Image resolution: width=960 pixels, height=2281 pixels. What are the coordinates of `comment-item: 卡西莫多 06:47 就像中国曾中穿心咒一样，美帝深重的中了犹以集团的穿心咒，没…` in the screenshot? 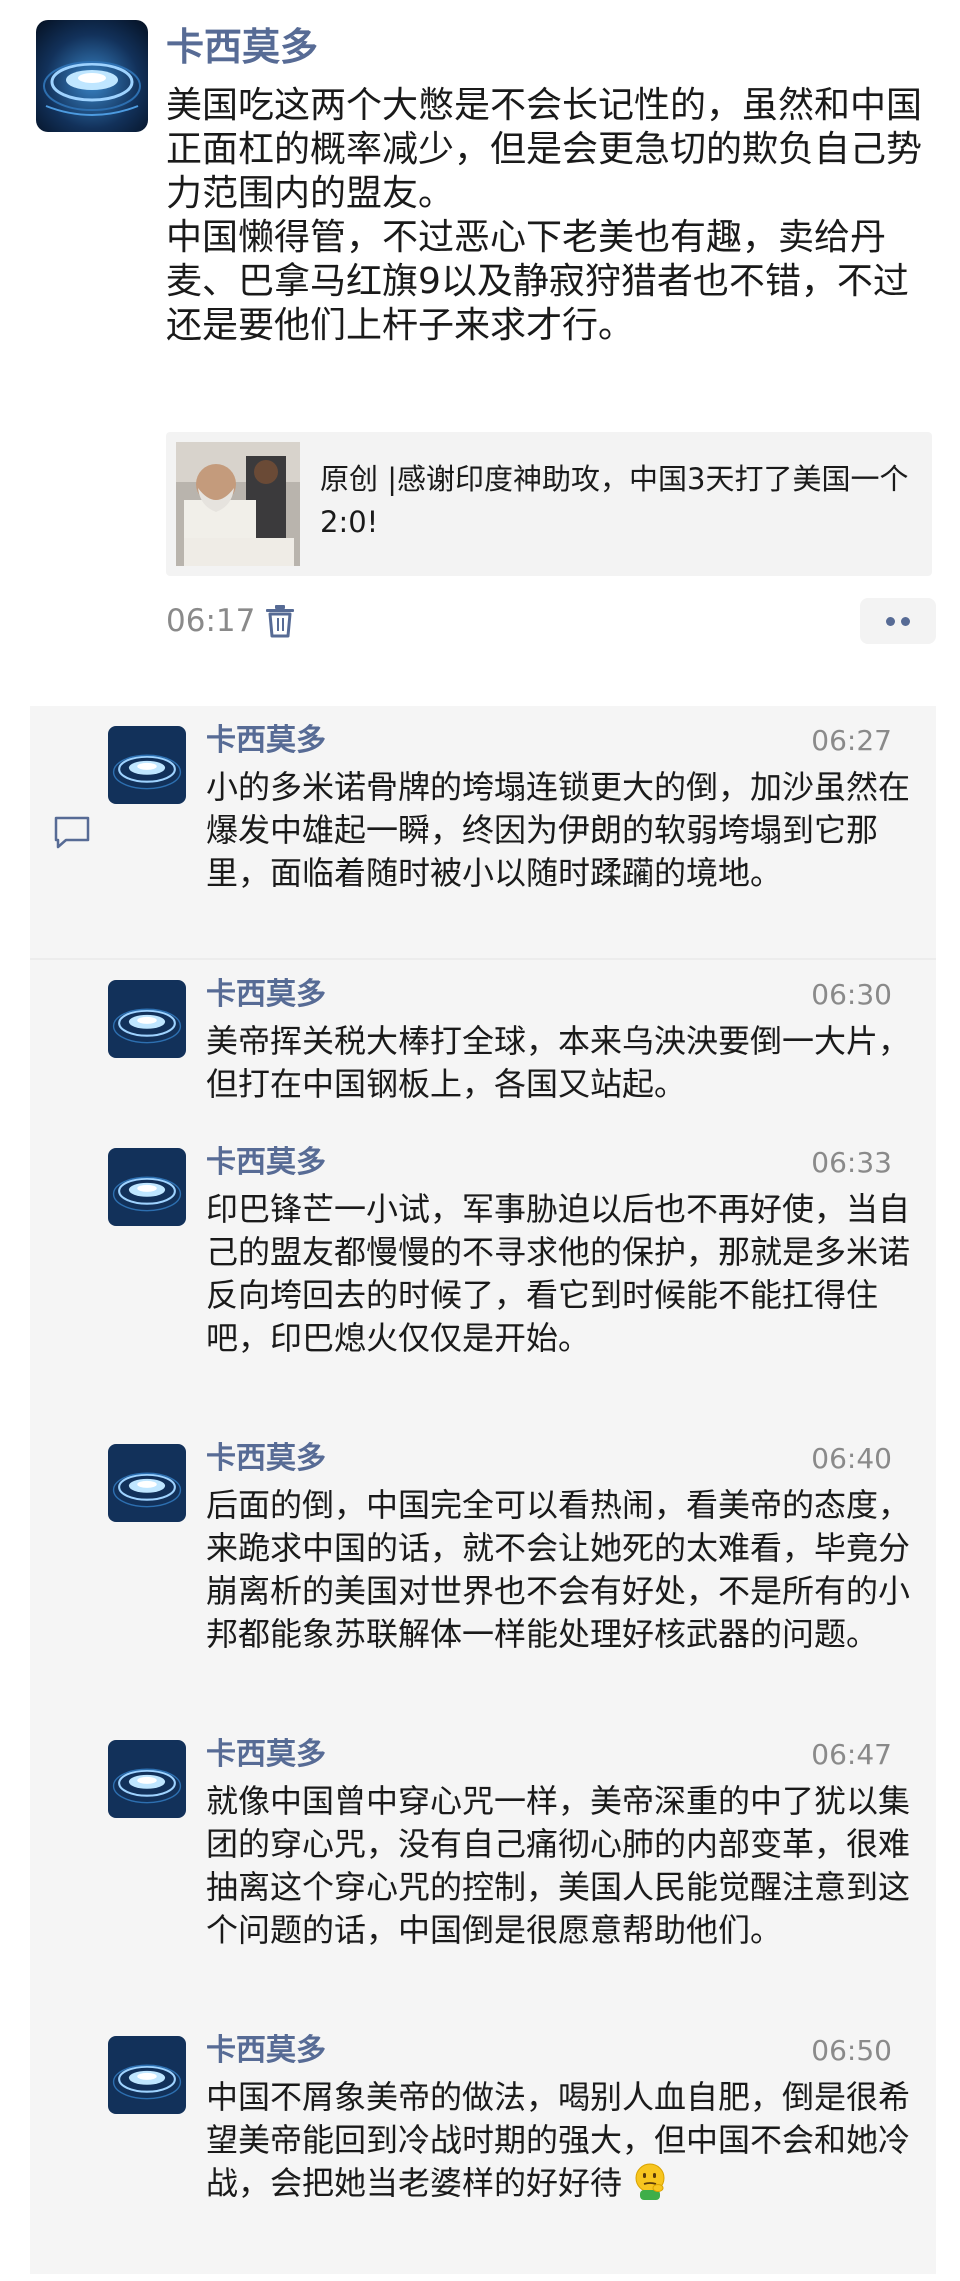 It's located at (483, 1868).